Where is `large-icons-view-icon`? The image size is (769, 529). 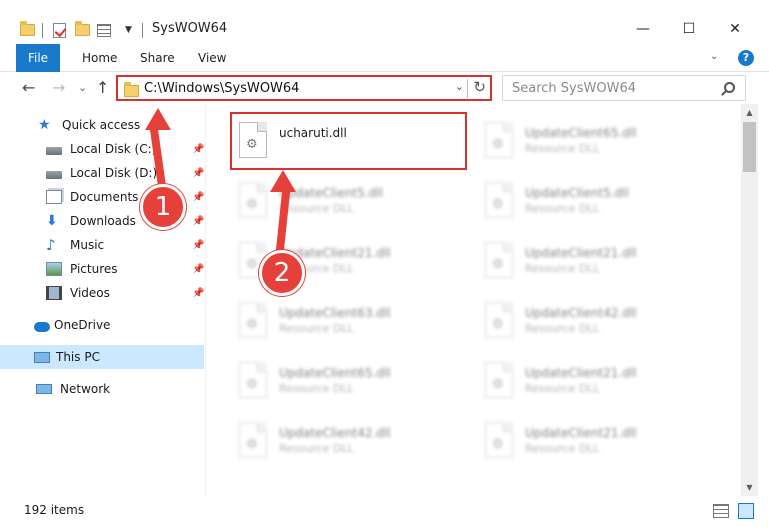 large-icons-view-icon is located at coordinates (746, 511).